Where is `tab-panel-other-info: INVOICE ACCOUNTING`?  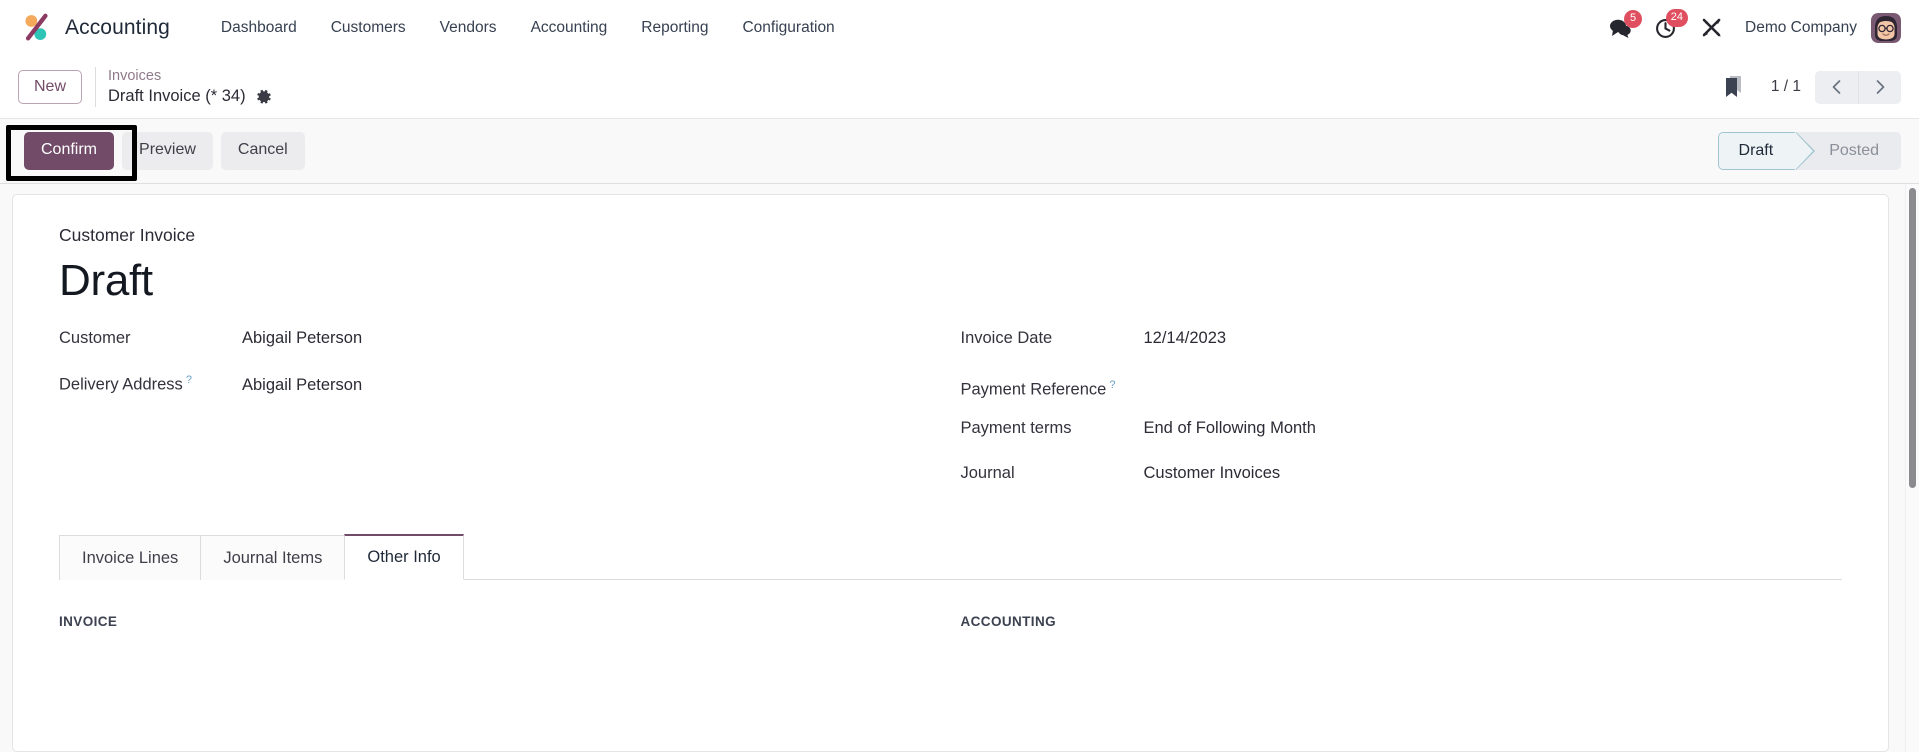
tab-panel-other-info: INVOICE ACCOUNTING is located at coordinates (950, 604).